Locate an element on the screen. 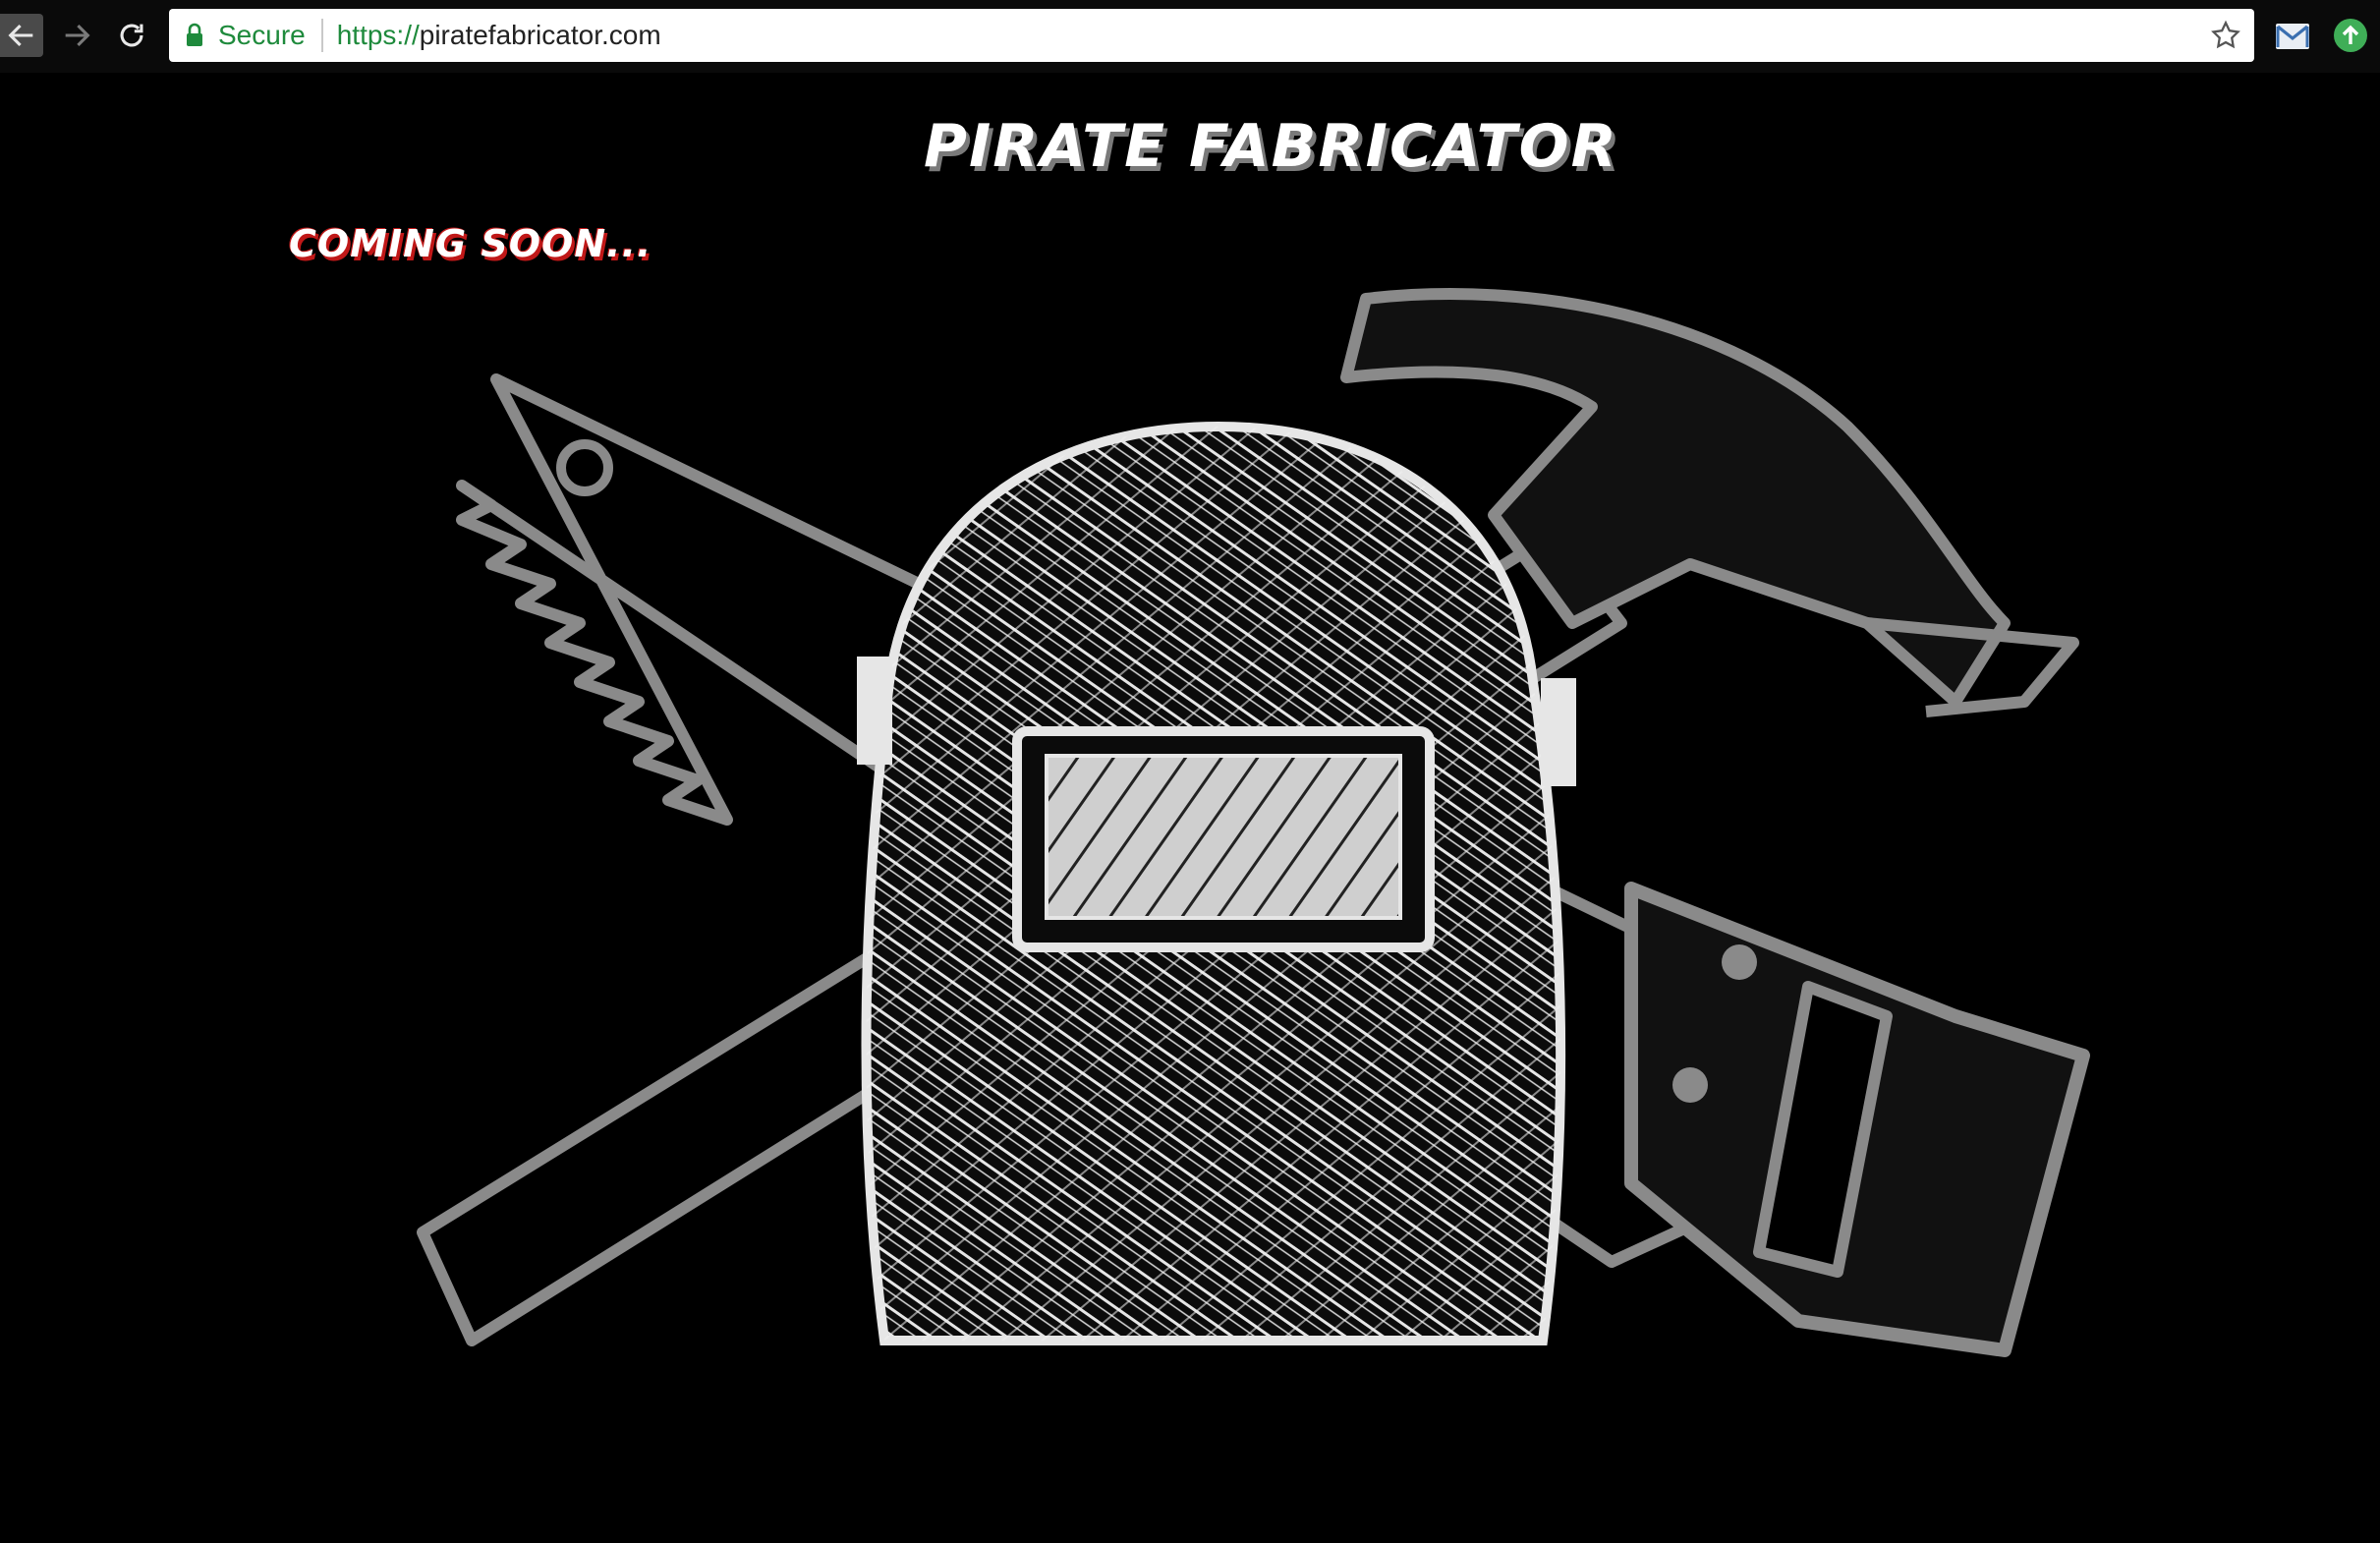 This screenshot has width=2380, height=1543. back-arrow-icon is located at coordinates (20, 35).